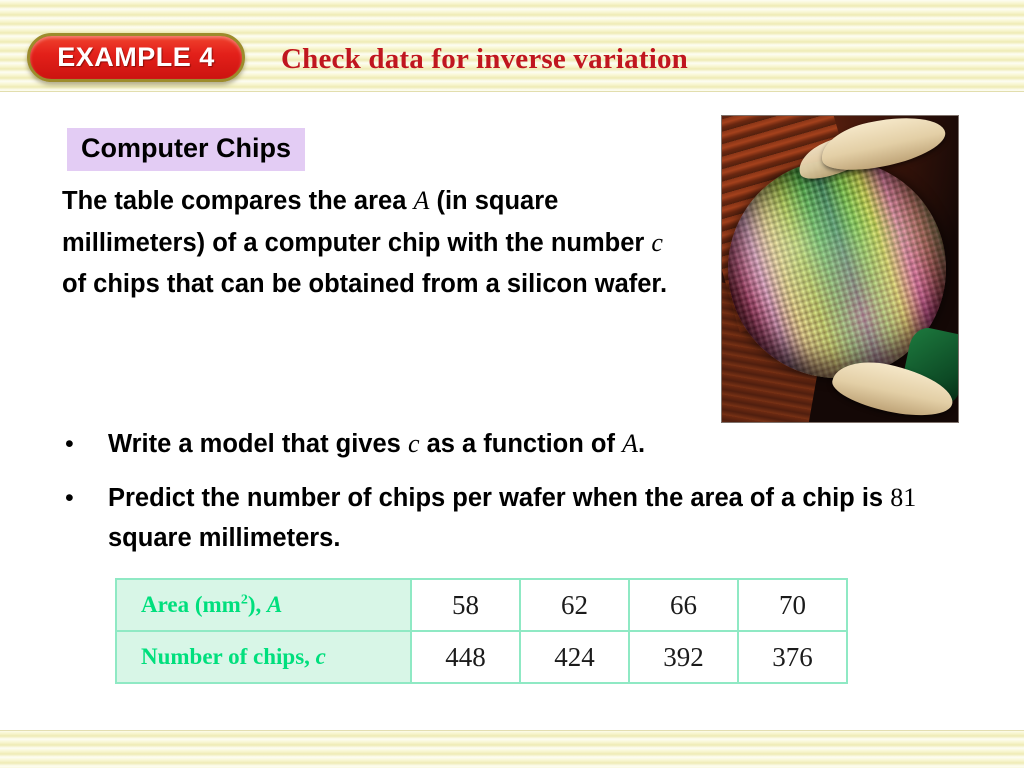 The width and height of the screenshot is (1024, 768). I want to click on bullet-2-part-2: square millimeters., so click(224, 538).